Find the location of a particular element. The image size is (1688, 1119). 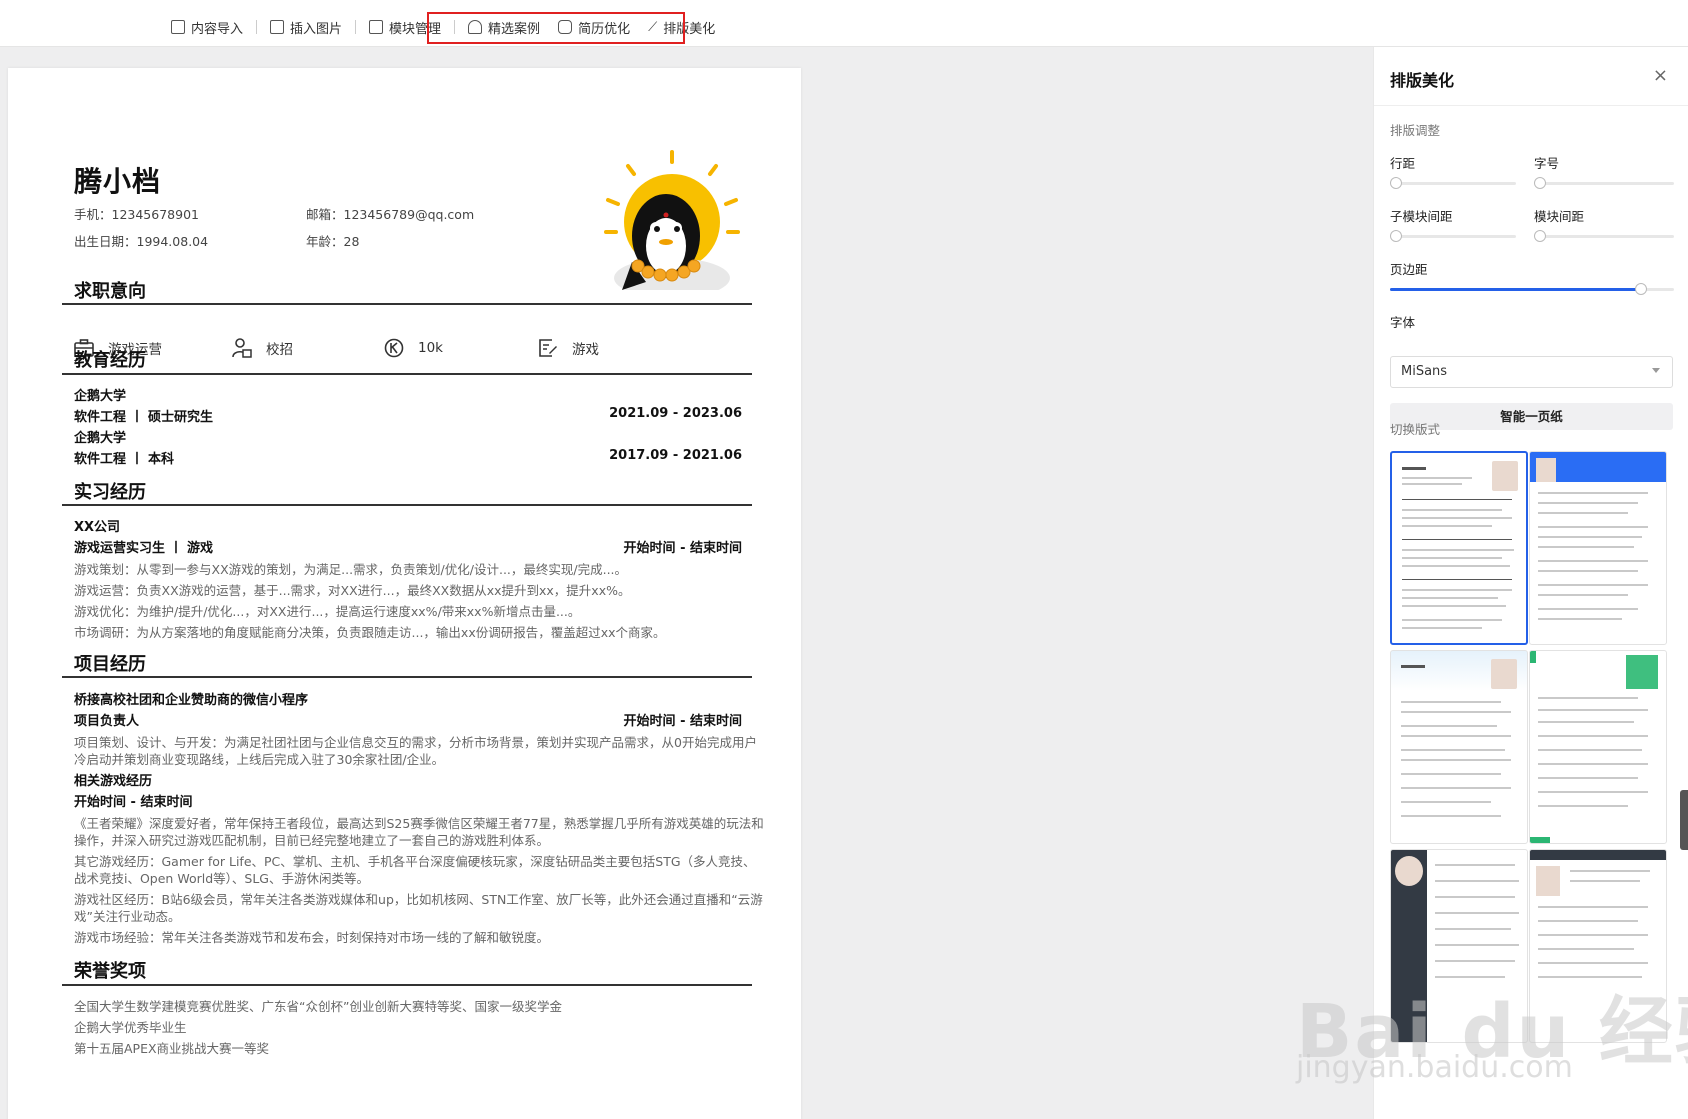

line-spacing-slider is located at coordinates (1453, 183).